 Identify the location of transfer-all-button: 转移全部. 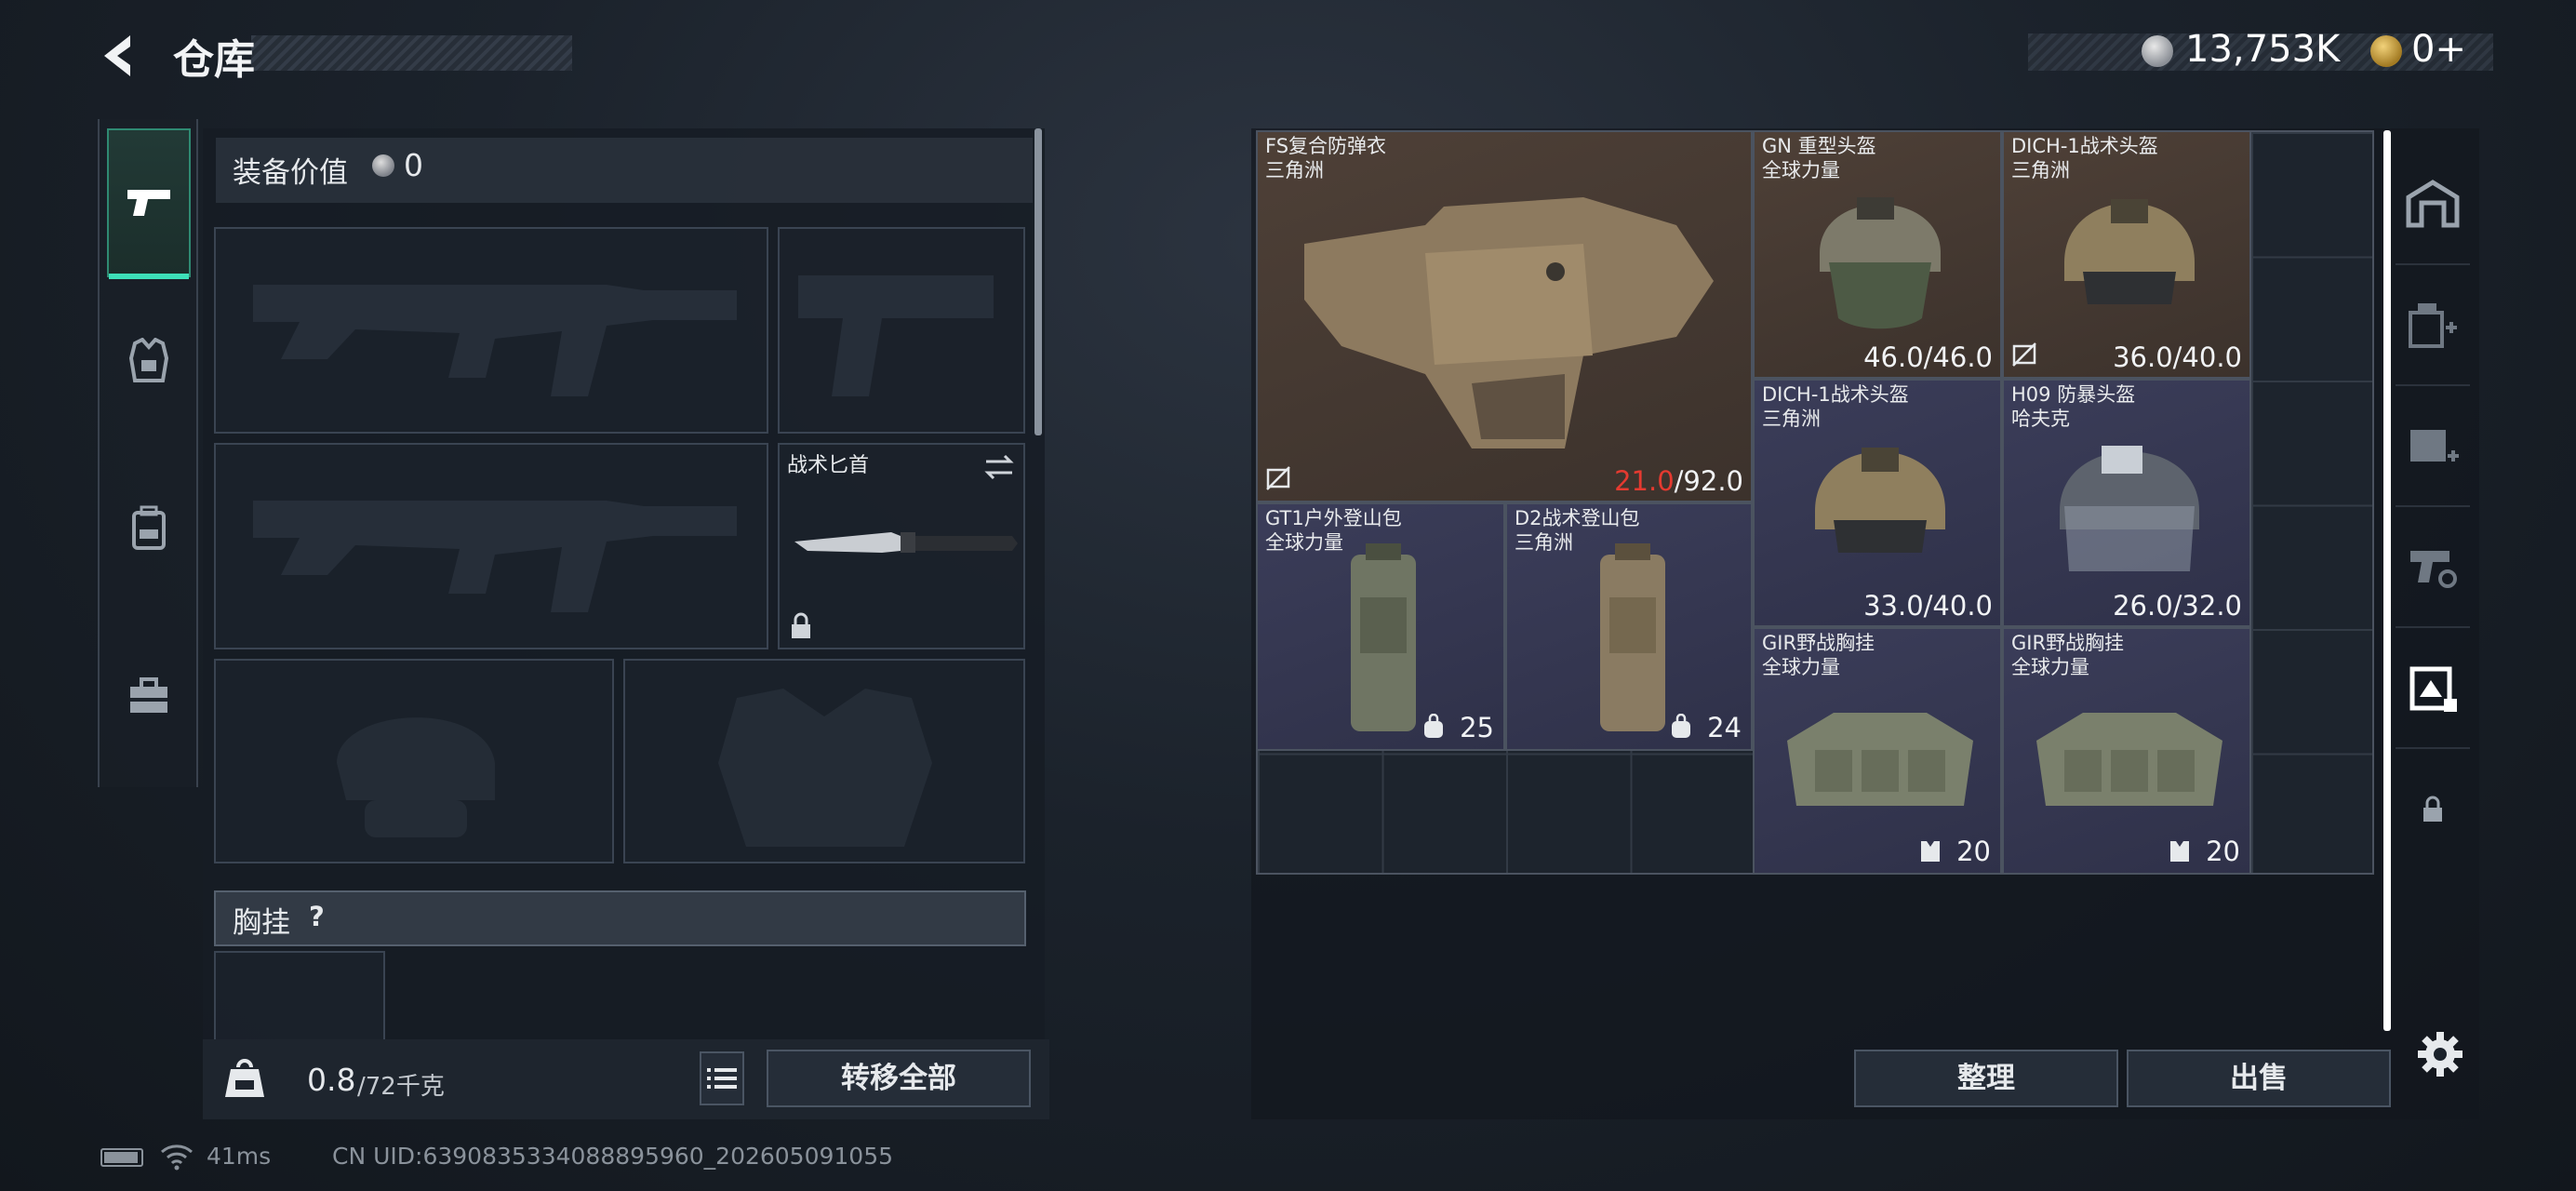
(899, 1078).